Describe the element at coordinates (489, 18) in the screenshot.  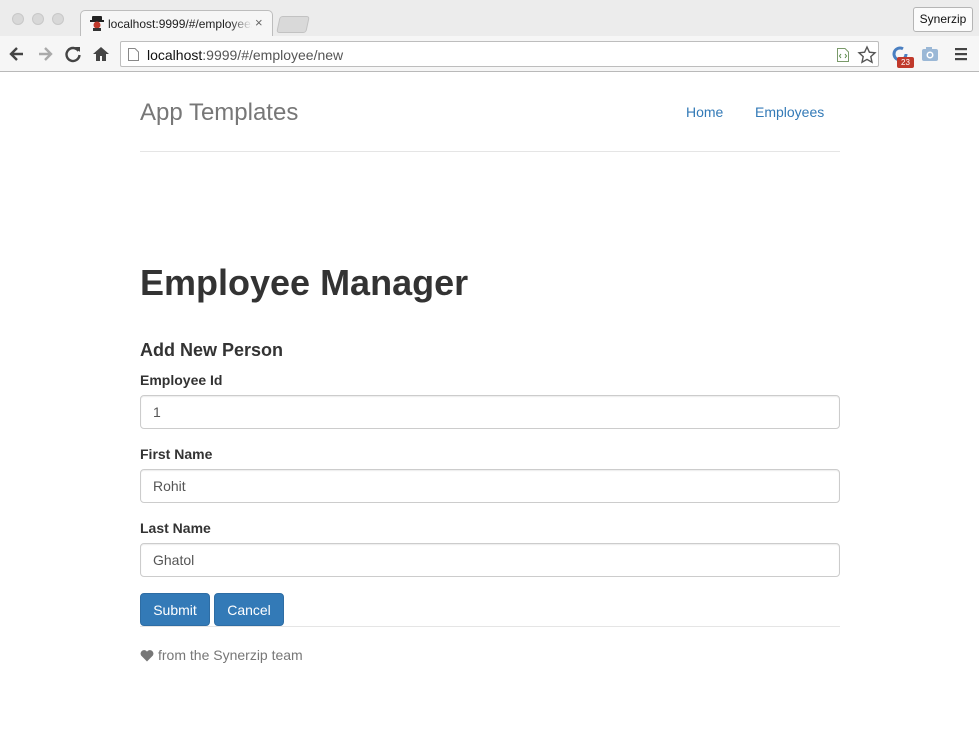
I see `browser-titlebar: localhost:9999/#/employee/new × Synerzip` at that location.